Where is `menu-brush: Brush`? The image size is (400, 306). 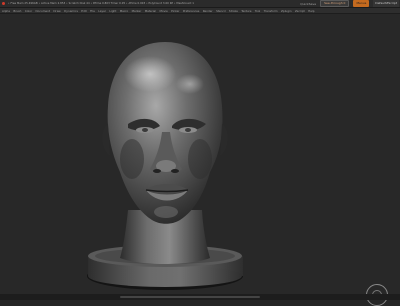 menu-brush: Brush is located at coordinates (17, 11).